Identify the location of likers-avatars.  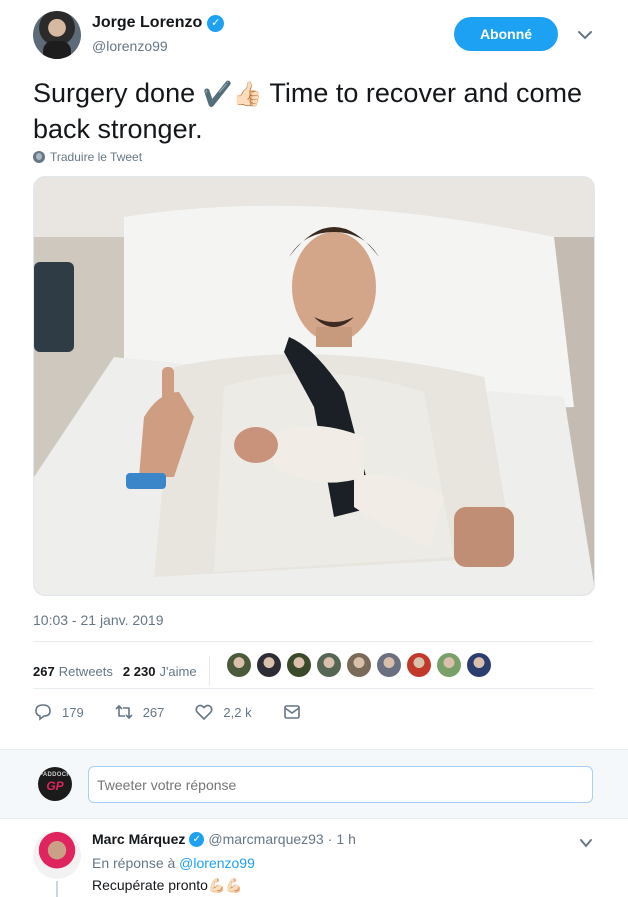
(359, 665).